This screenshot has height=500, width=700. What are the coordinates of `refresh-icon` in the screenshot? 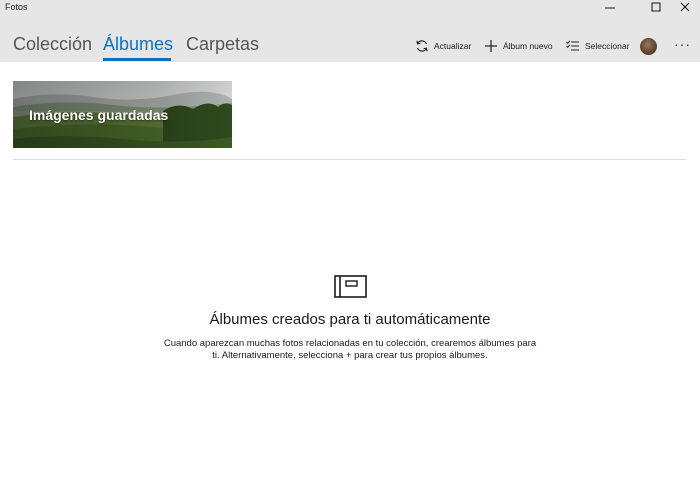 It's located at (422, 46).